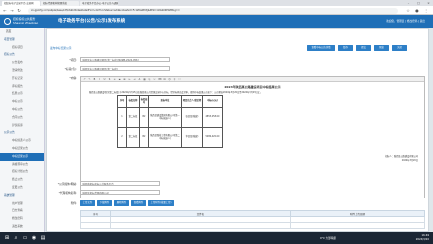 The image size is (433, 244). What do you see at coordinates (22, 133) in the screenshot?
I see `sidebar-item: 公示公告` at bounding box center [22, 133].